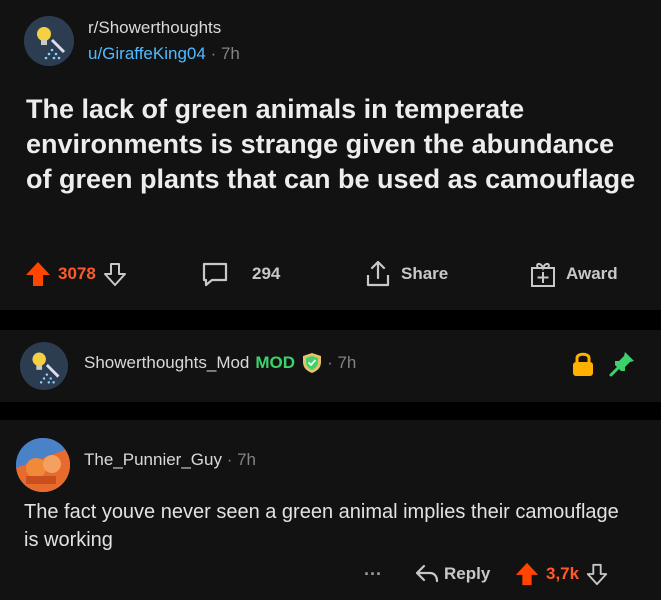 This screenshot has height=600, width=661. What do you see at coordinates (275, 362) in the screenshot?
I see `mod-badge: MOD` at bounding box center [275, 362].